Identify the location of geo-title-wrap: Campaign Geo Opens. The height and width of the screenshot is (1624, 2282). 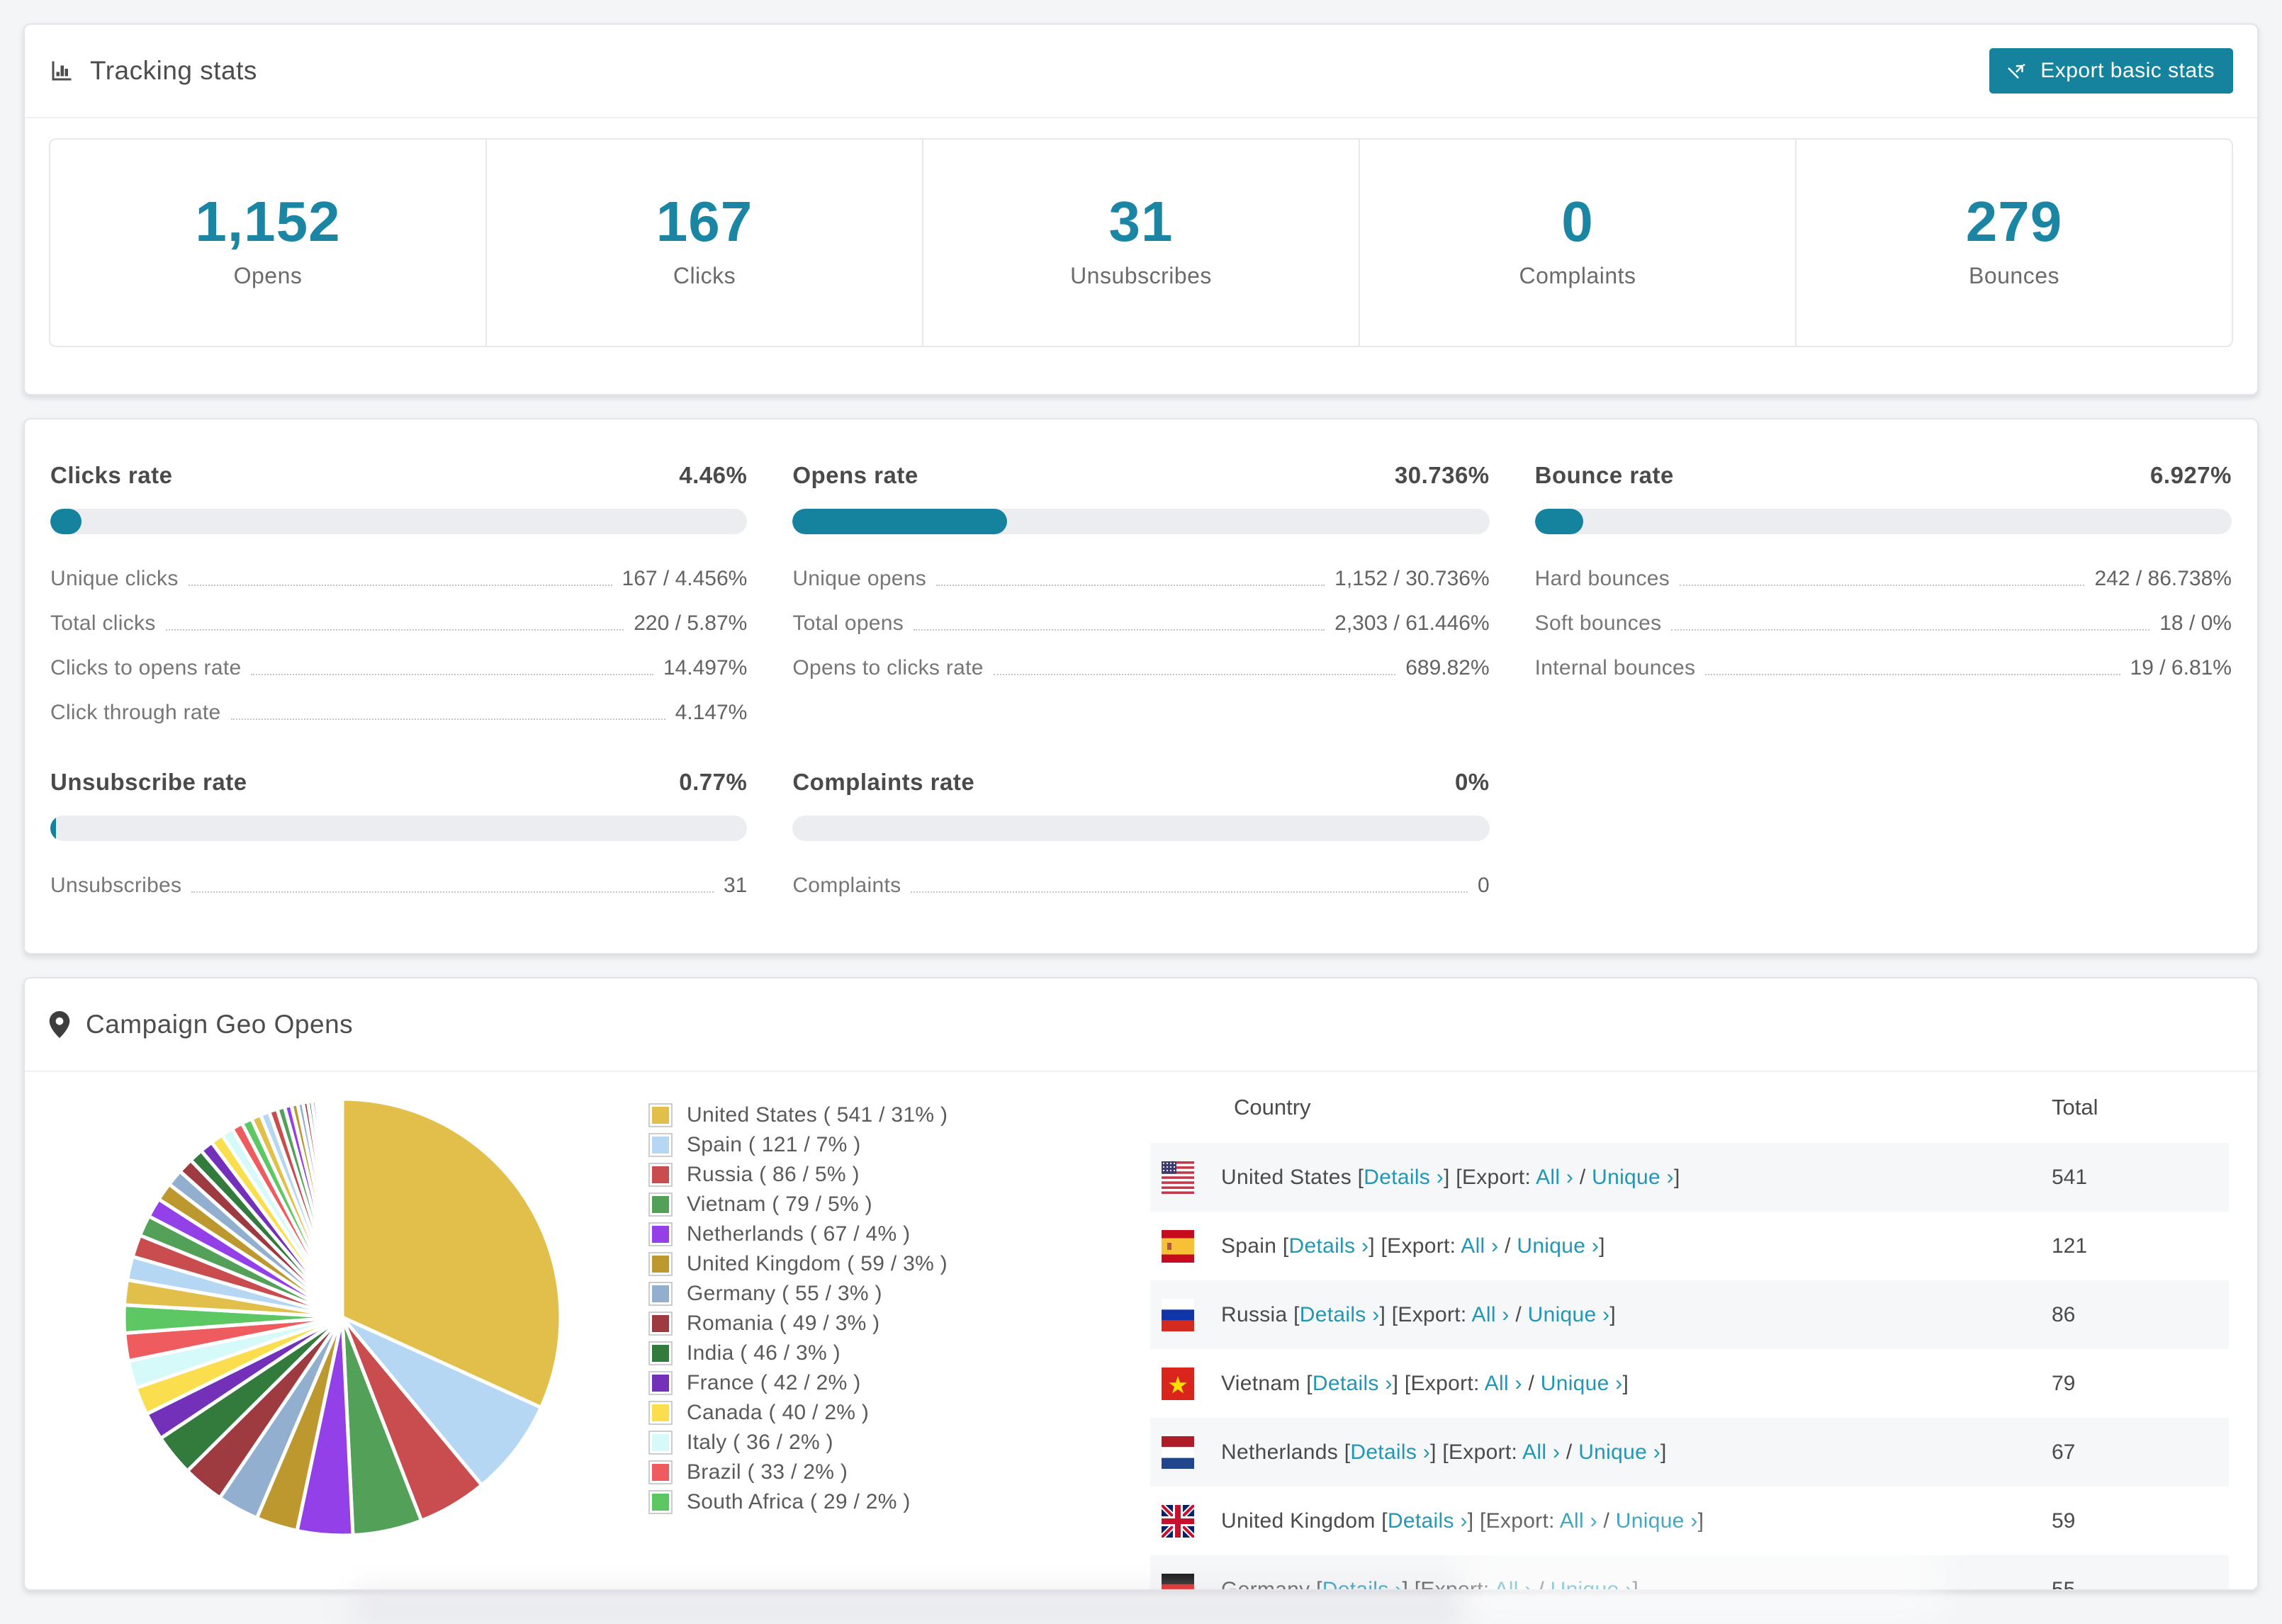
(201, 1024).